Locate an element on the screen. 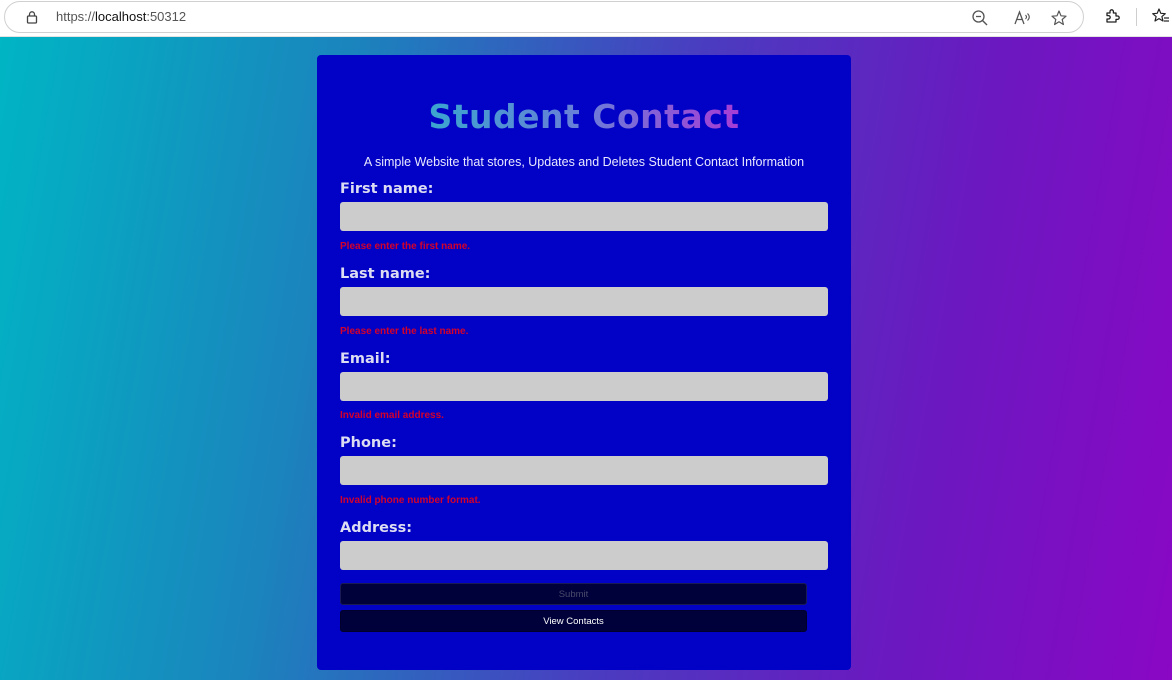  favorites-list-icon is located at coordinates (1160, 16).